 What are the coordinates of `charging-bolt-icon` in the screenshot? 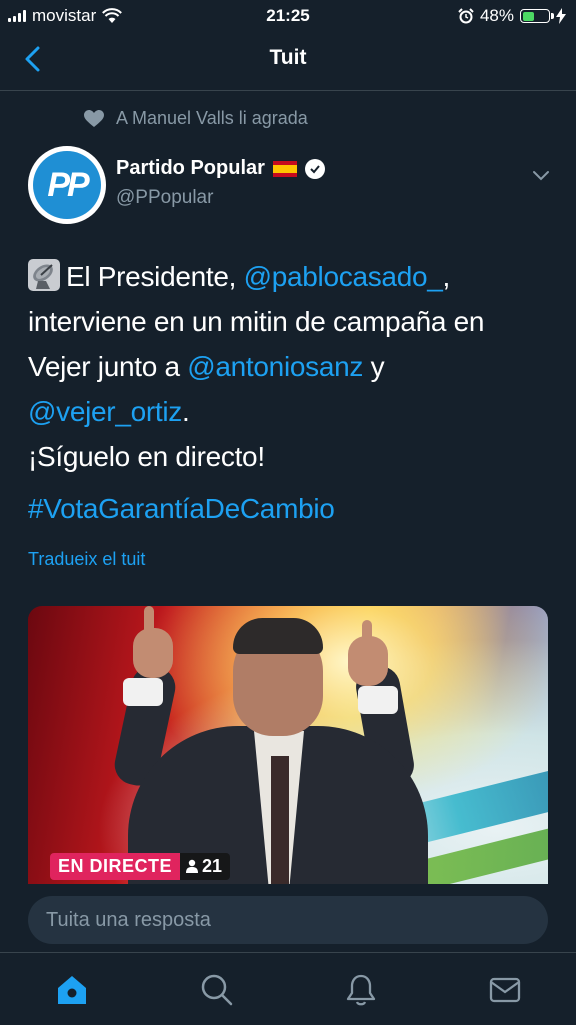 It's located at (561, 16).